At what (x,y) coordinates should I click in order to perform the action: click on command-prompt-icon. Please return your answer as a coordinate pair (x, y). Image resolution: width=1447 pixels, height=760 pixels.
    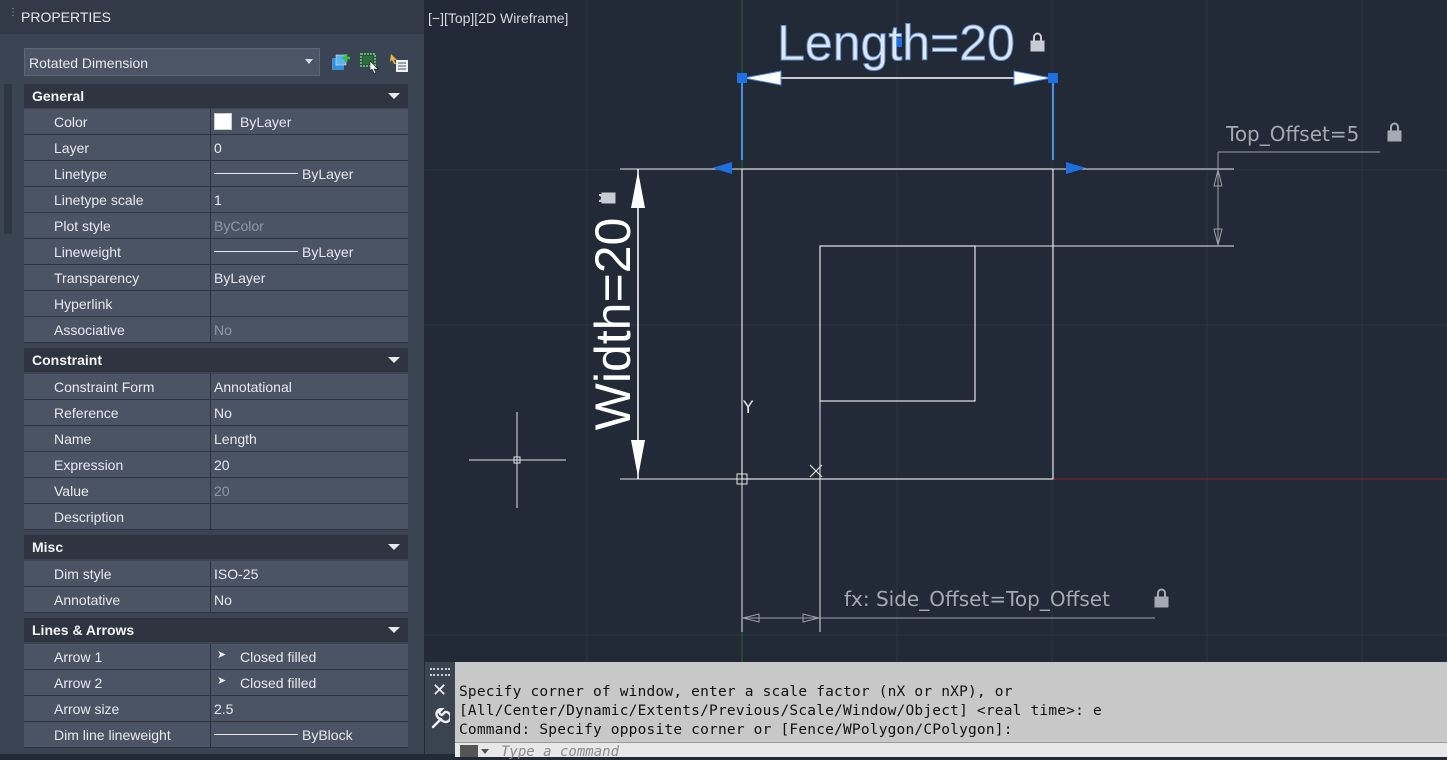
    Looking at the image, I should click on (469, 751).